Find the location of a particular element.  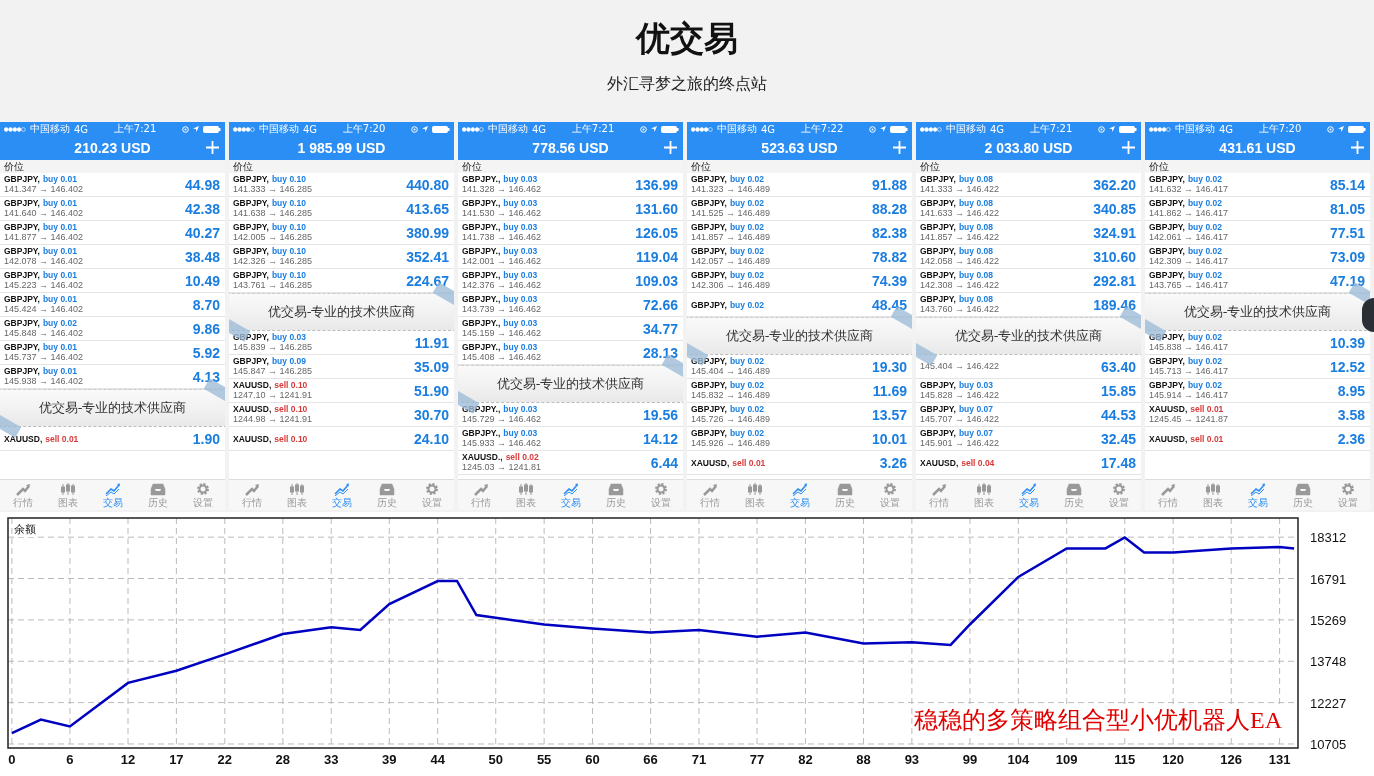

order-row: GBPJPY, buy 0.02 141.862 → 146.417 81.05 is located at coordinates (1257, 209).